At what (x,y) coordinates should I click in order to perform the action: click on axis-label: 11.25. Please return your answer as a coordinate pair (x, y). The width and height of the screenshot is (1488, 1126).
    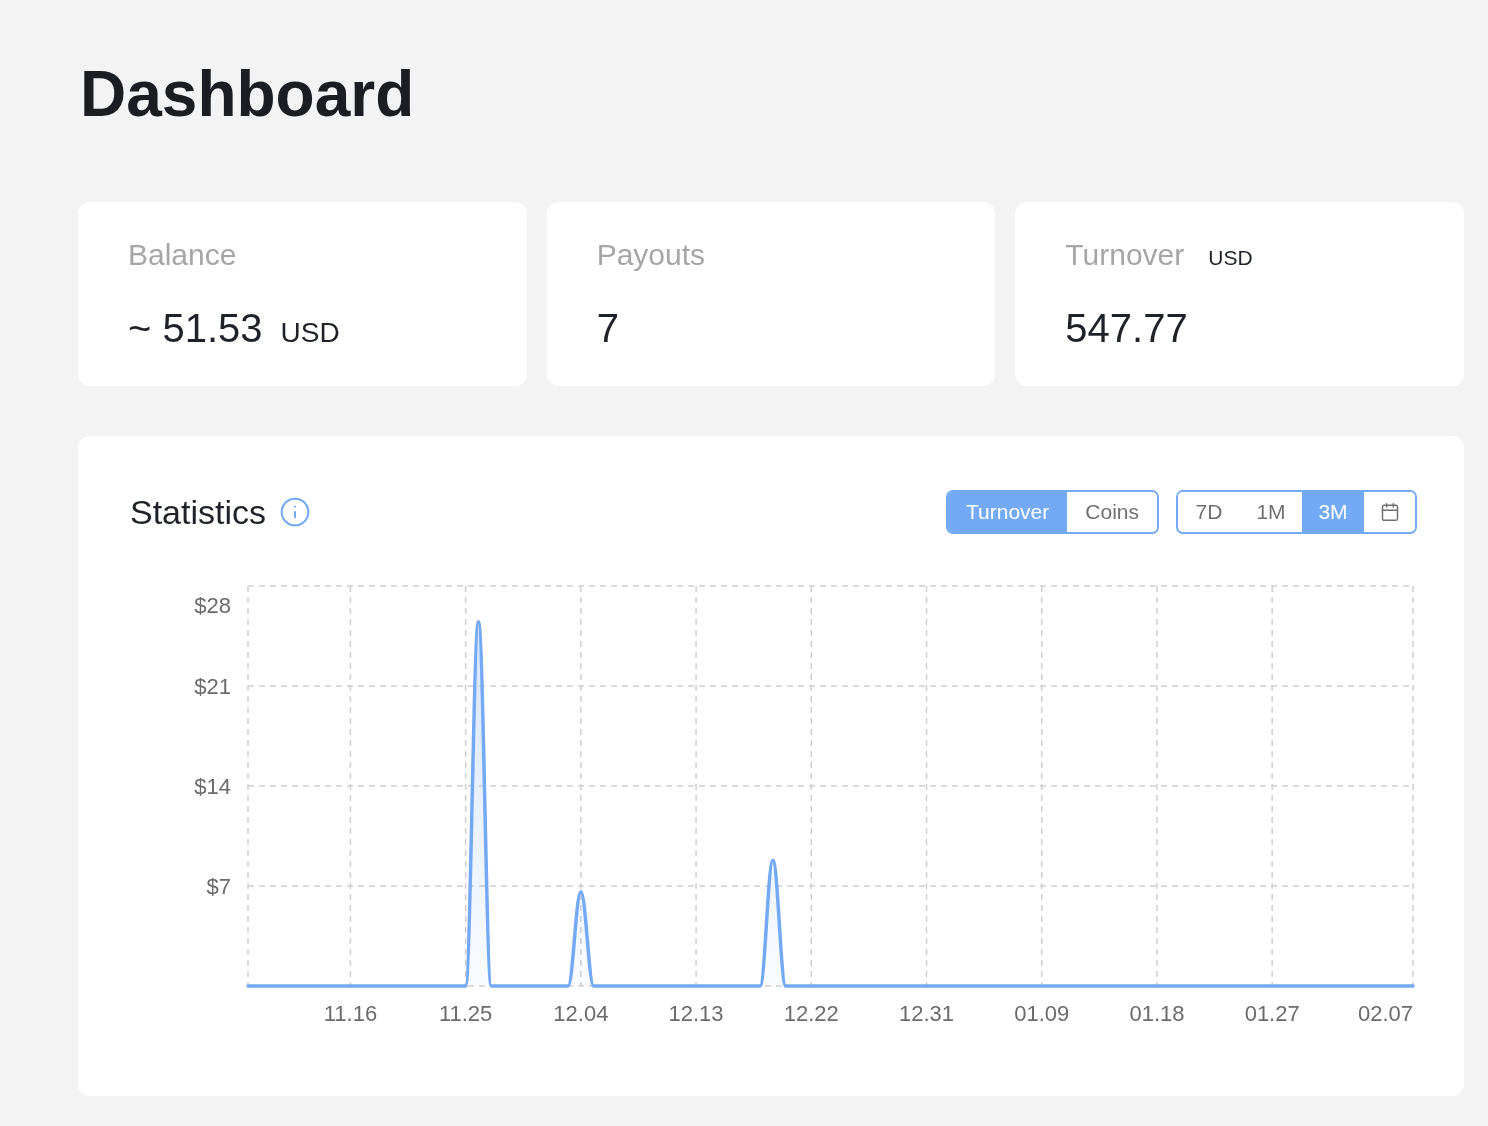
    Looking at the image, I should click on (465, 1013).